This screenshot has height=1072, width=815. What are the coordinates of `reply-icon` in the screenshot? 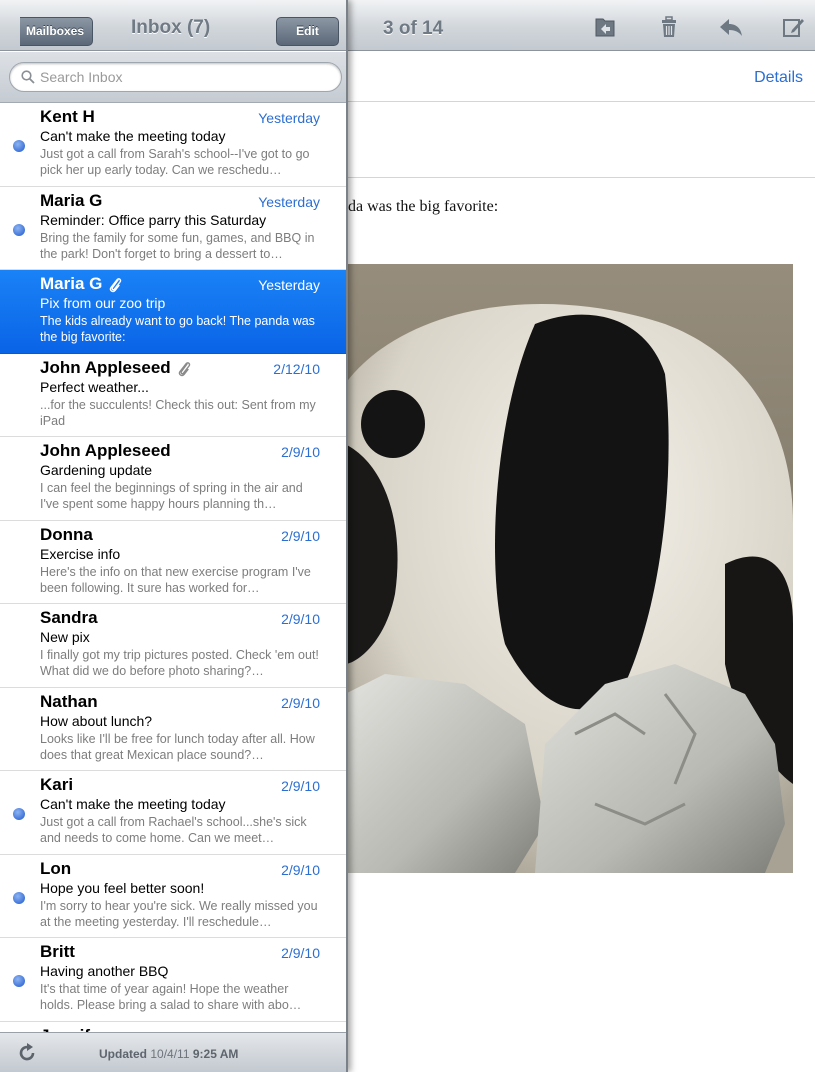 It's located at (731, 27).